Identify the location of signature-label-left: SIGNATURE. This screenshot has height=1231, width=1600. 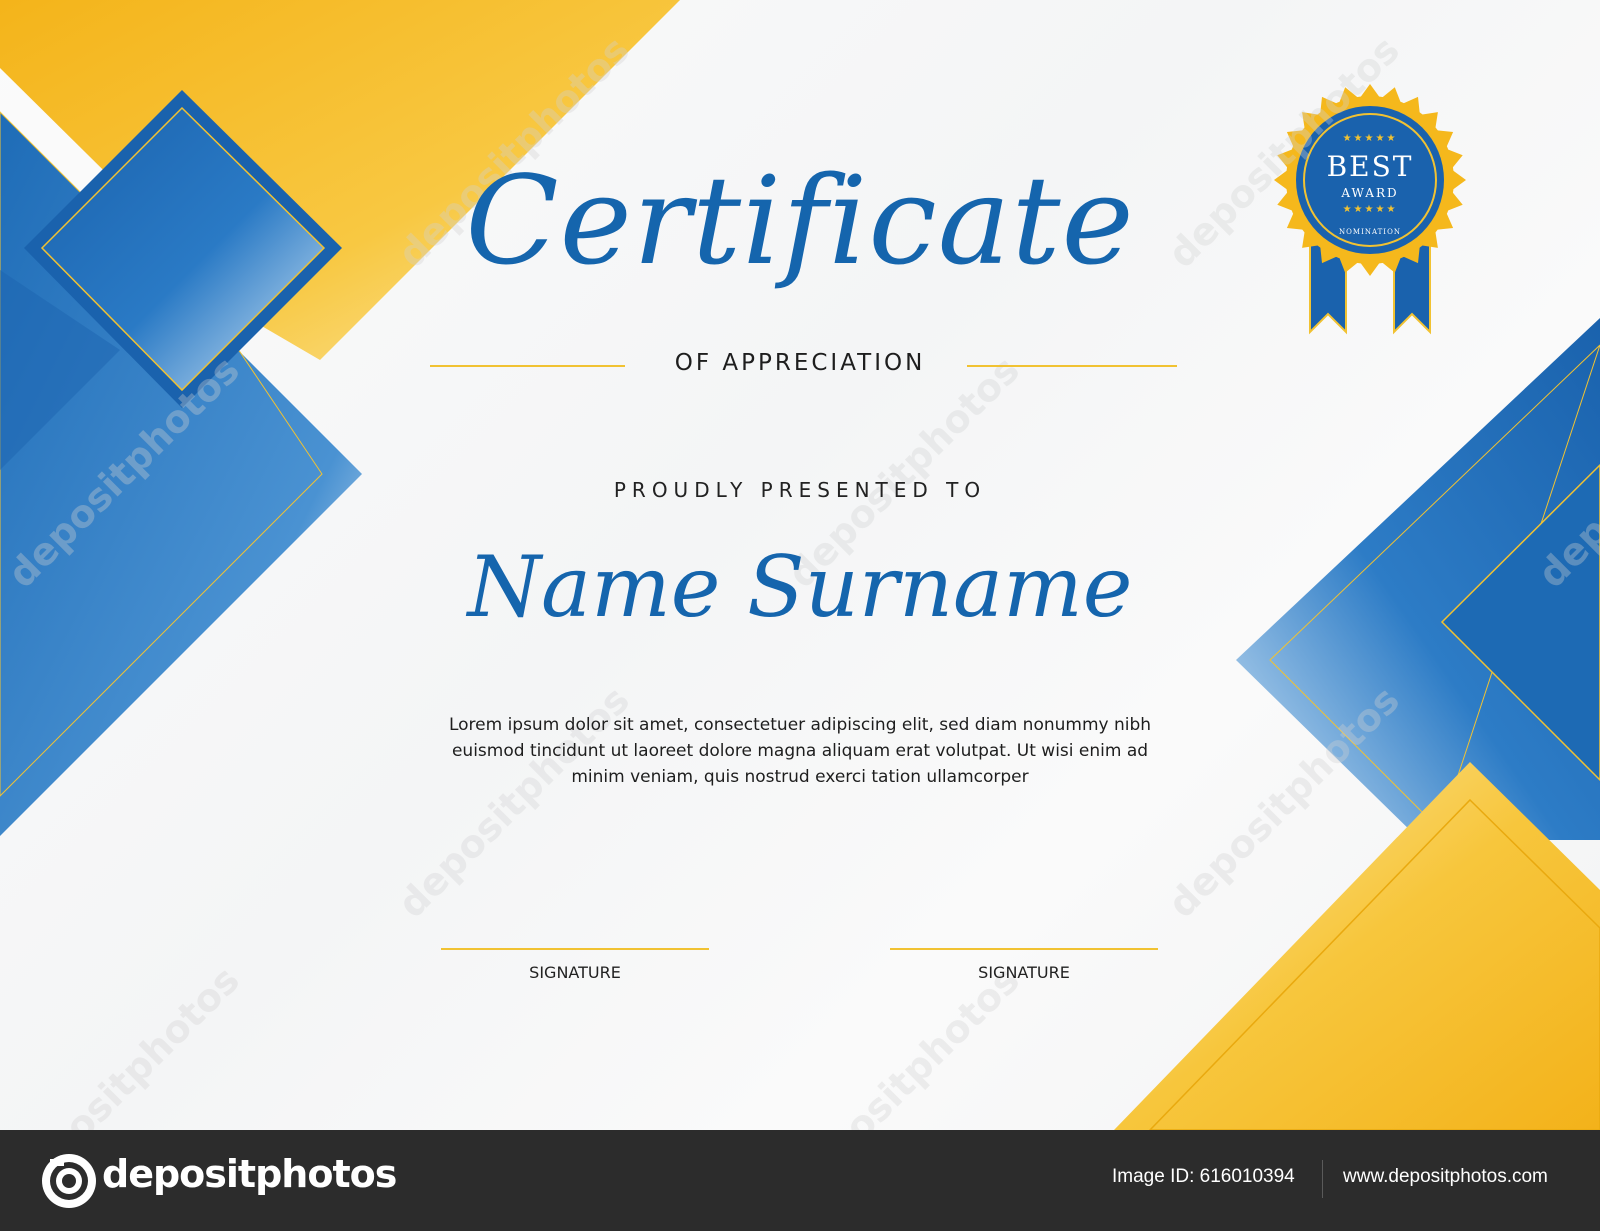
(575, 972).